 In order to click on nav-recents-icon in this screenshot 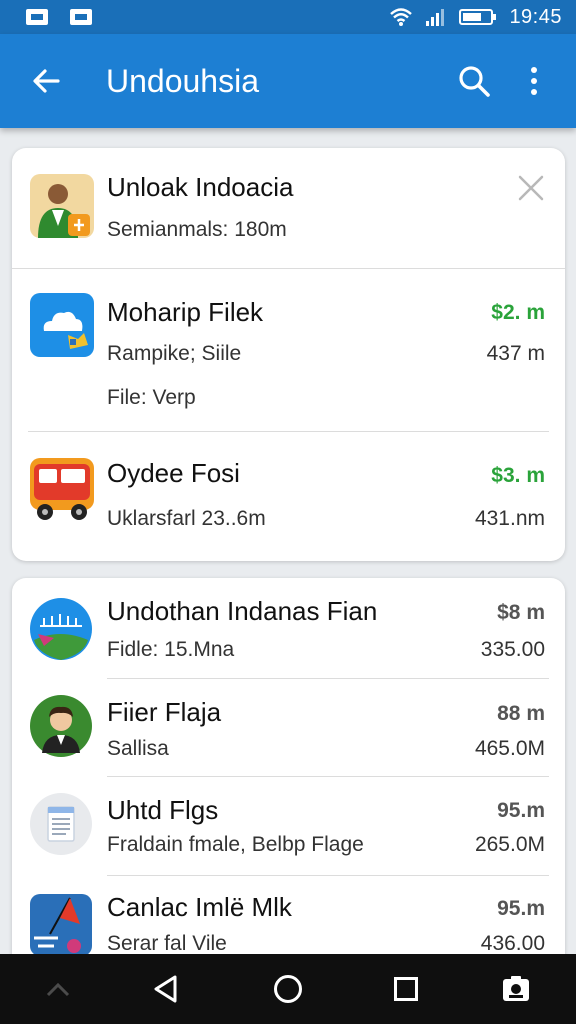, I will do `click(406, 989)`.